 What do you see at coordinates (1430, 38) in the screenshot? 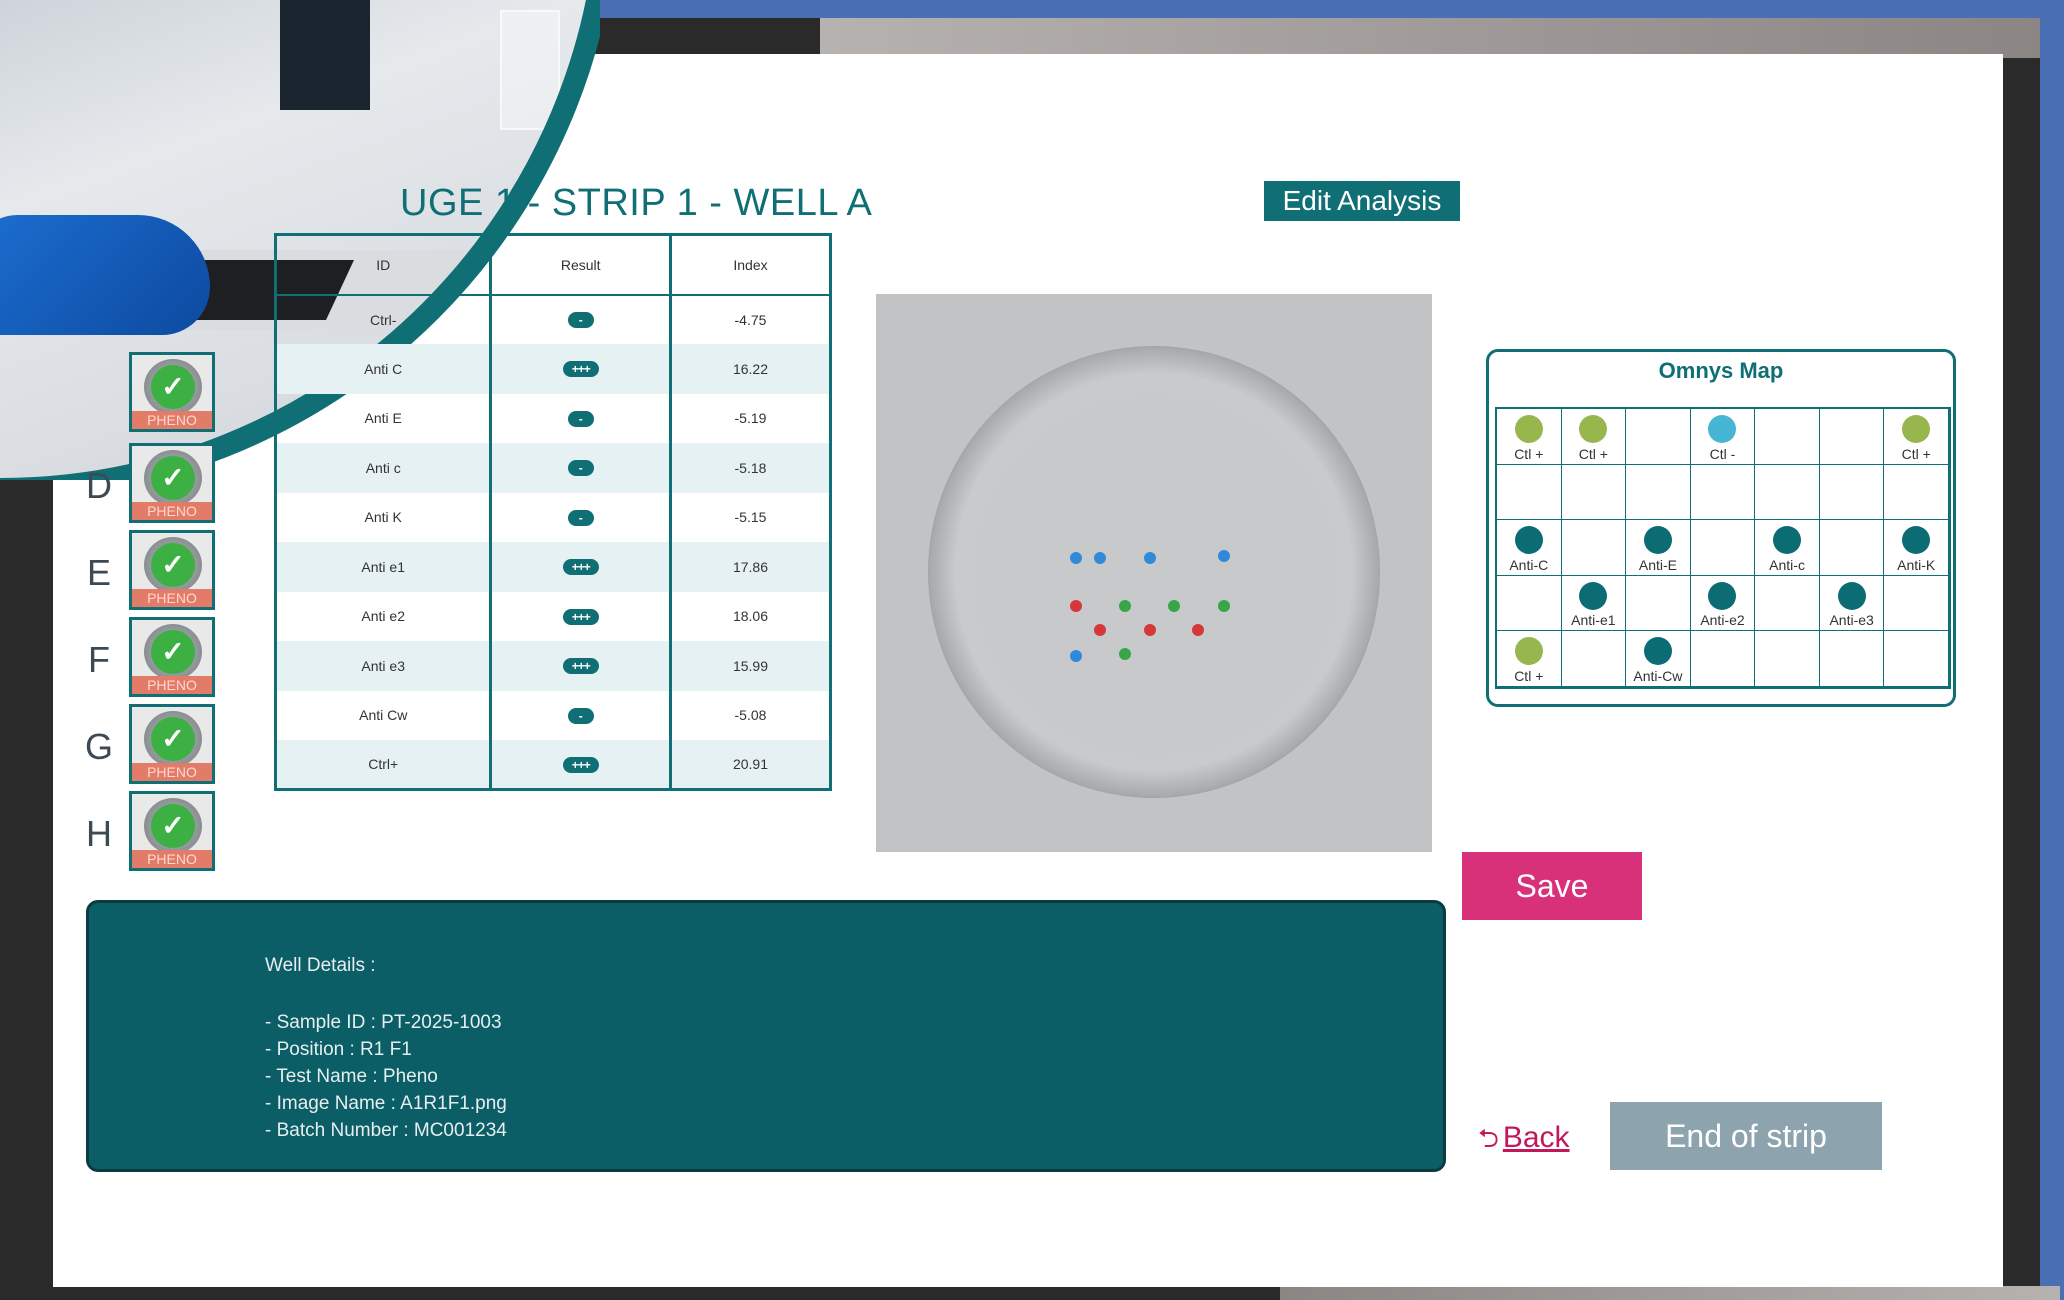
I see `bezel-highlight` at bounding box center [1430, 38].